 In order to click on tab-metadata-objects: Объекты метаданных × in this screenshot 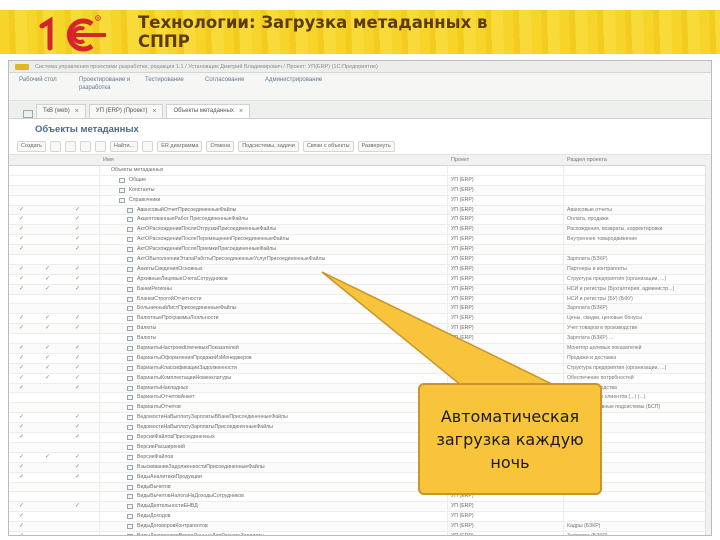, I will do `click(208, 111)`.